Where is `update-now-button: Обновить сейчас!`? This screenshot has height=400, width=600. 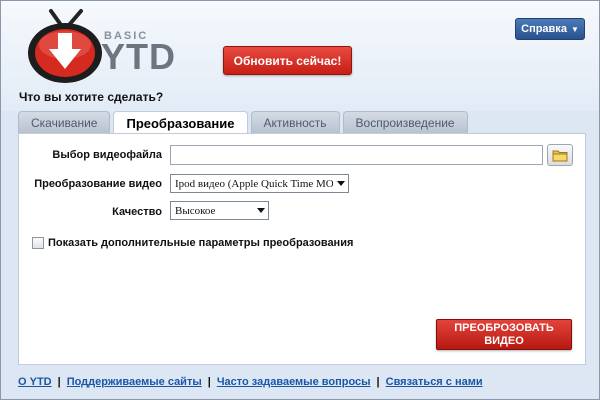
update-now-button: Обновить сейчас! is located at coordinates (287, 60).